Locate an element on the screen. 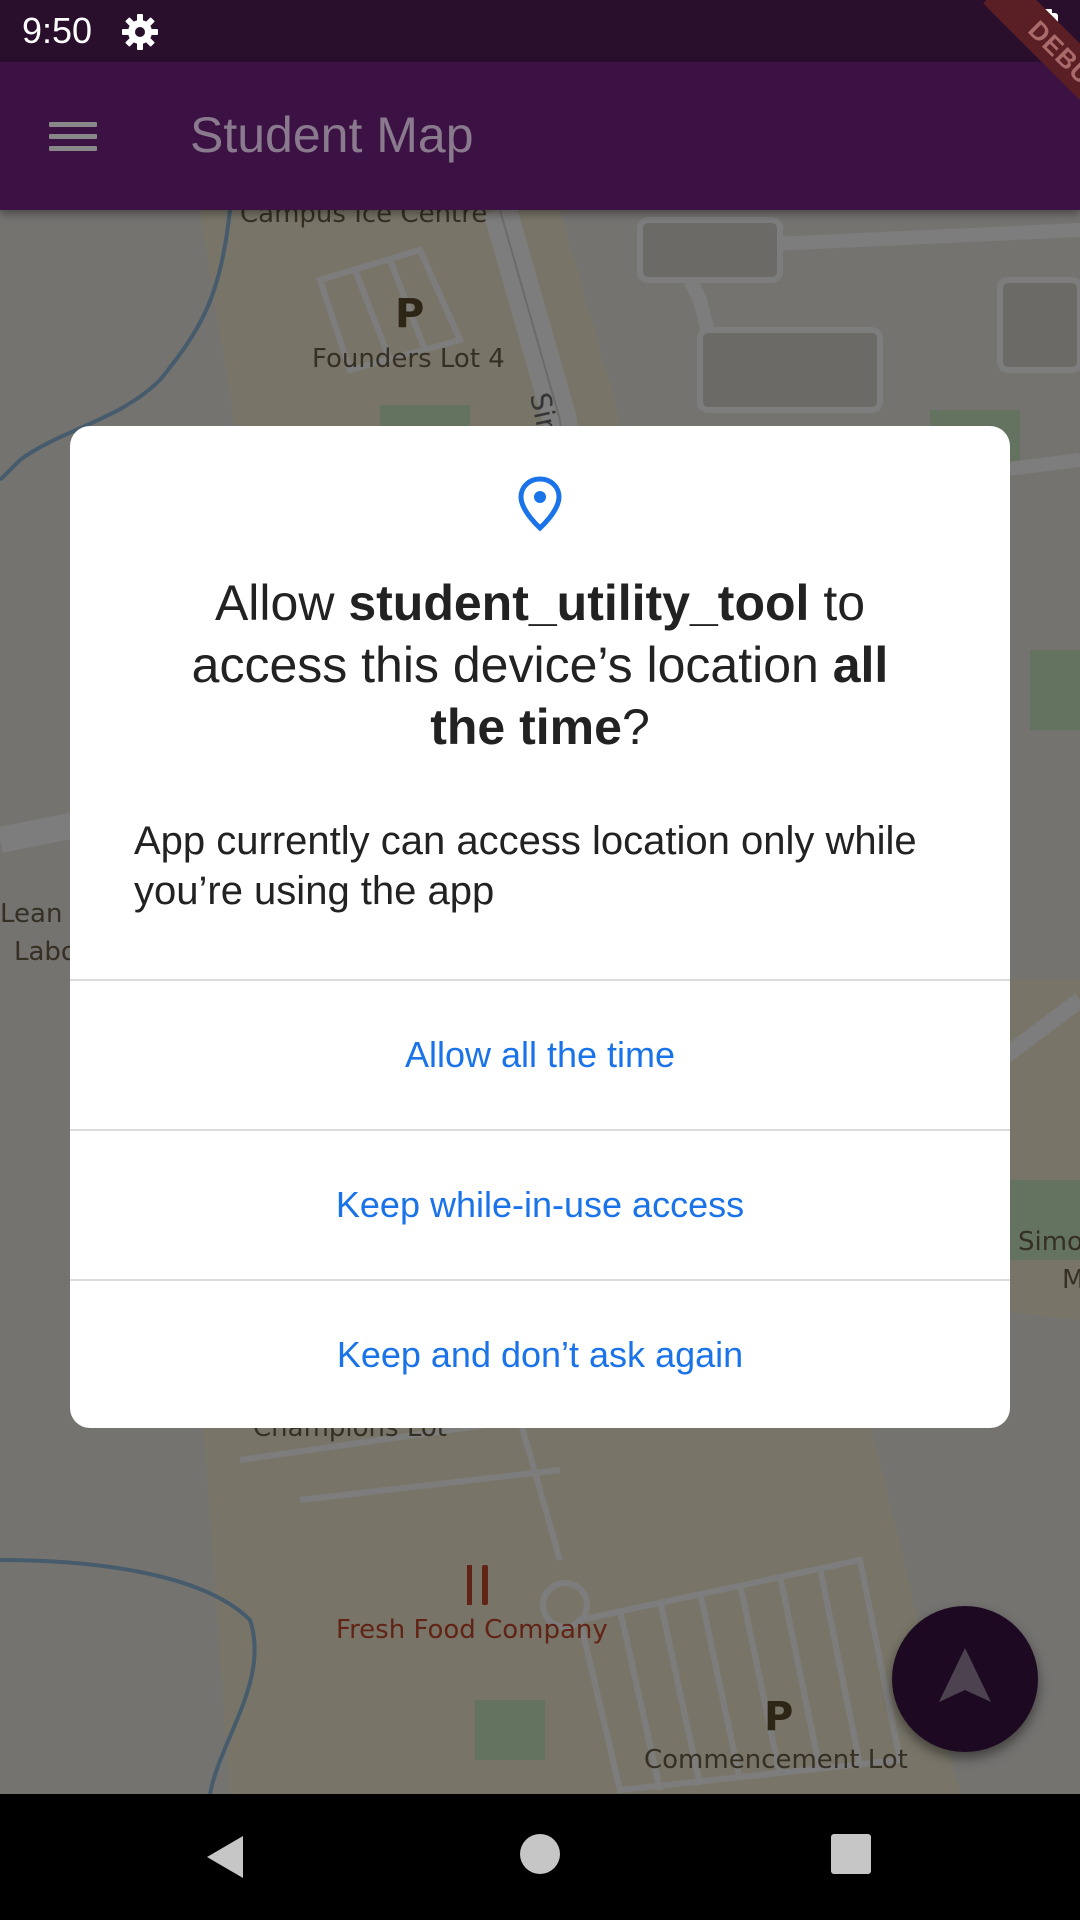 This screenshot has width=1080, height=1920. menu-icon is located at coordinates (73, 124).